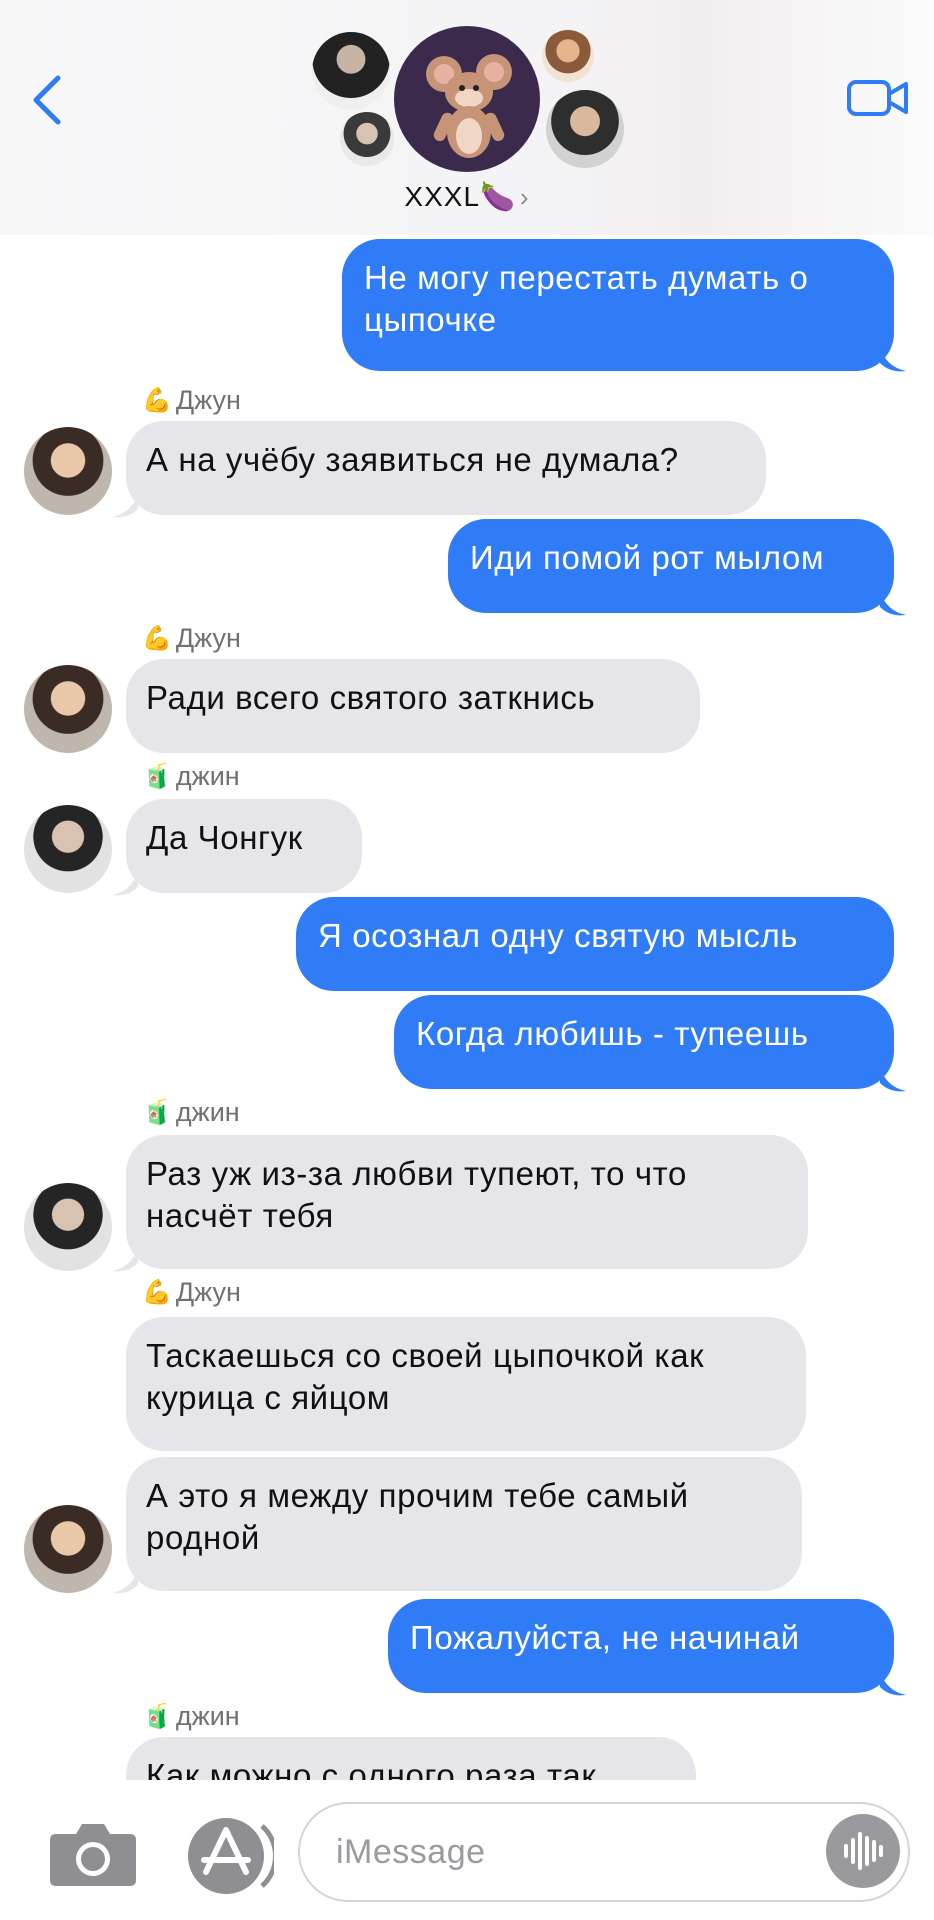 This screenshot has height=1920, width=934. Describe the element at coordinates (416, 1173) in the screenshot. I see `message-line: Раз уж из-за любви тупеют, то что` at that location.